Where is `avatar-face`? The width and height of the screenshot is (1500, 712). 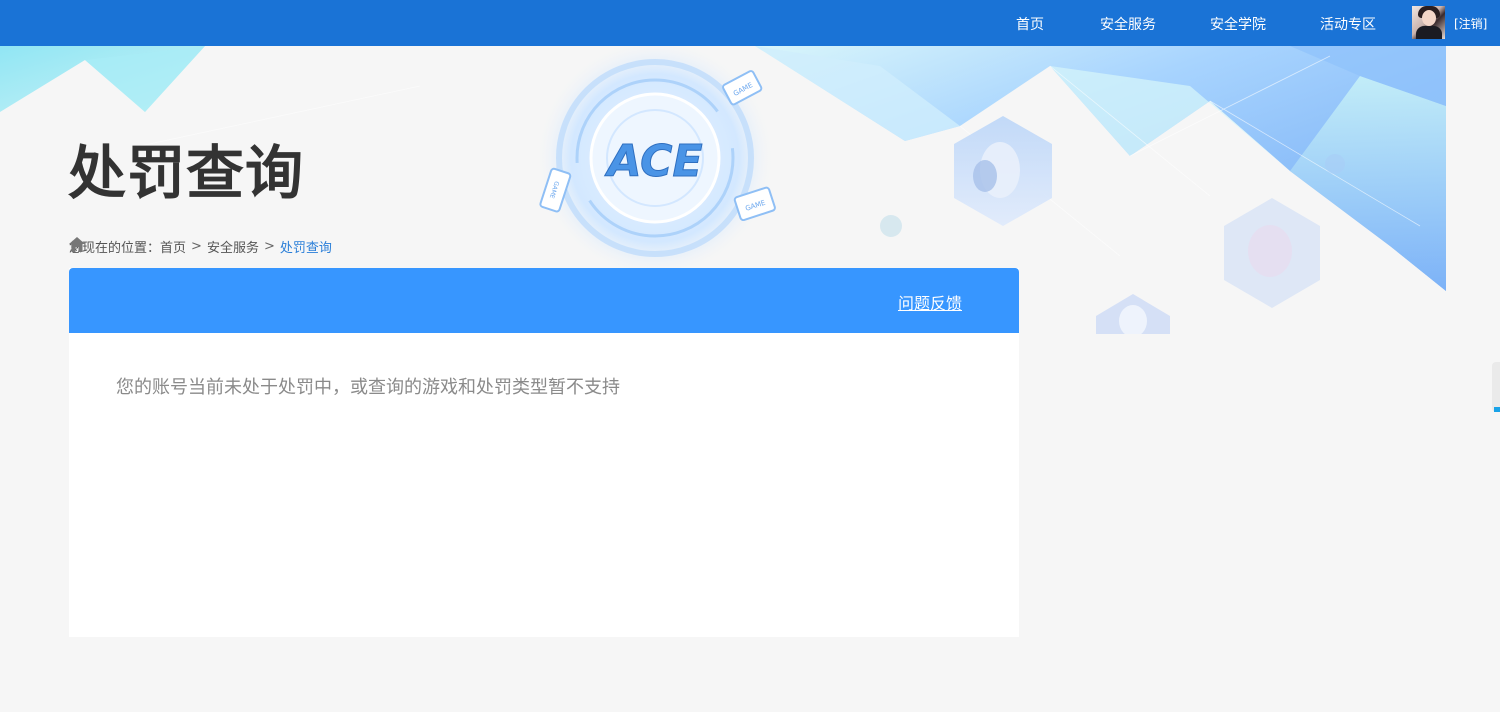
avatar-face is located at coordinates (1429, 18).